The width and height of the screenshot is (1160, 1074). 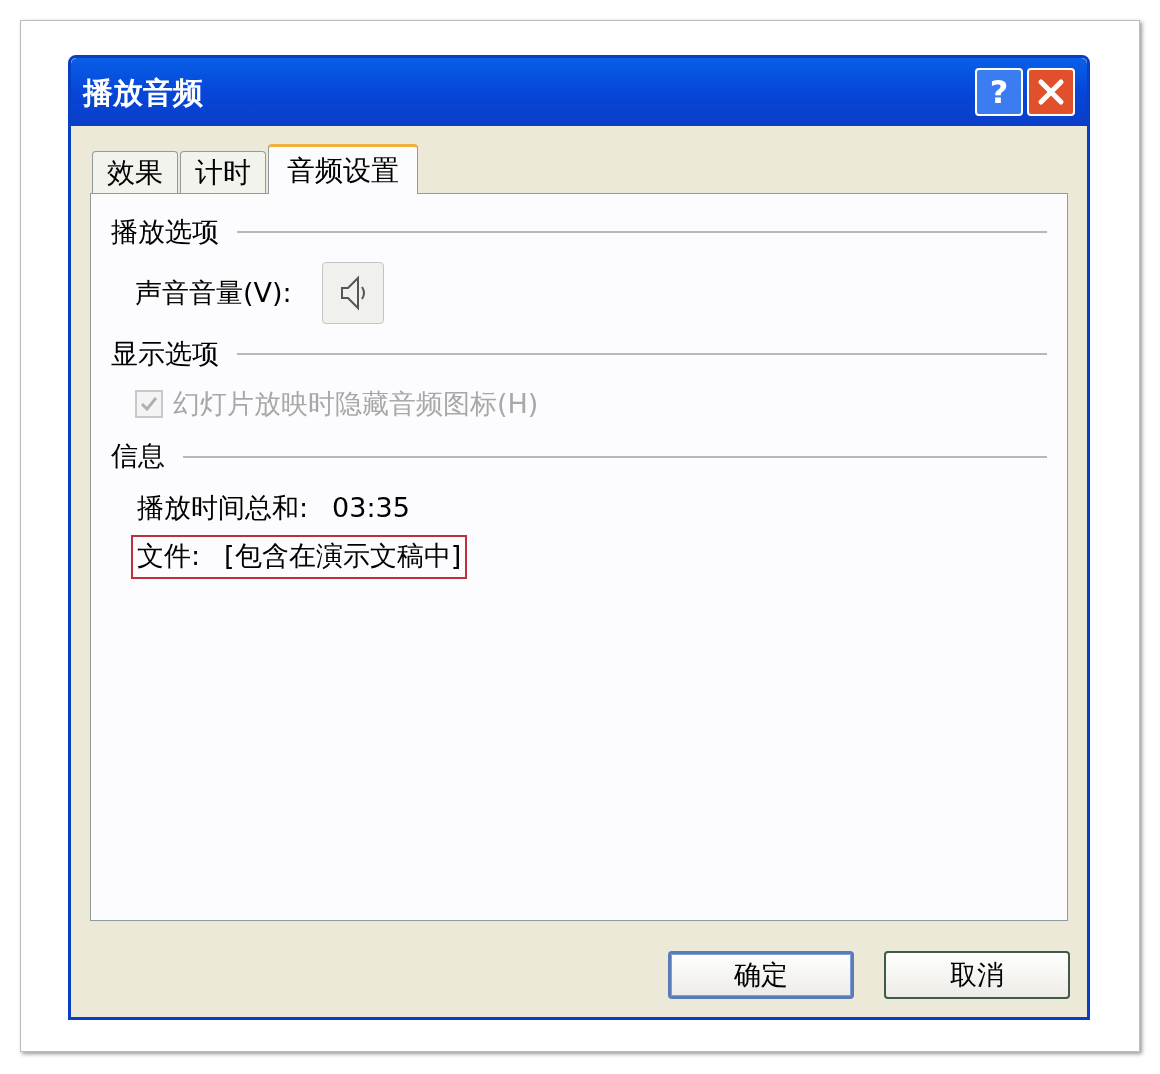 What do you see at coordinates (343, 169) in the screenshot?
I see `tab: 音频设置` at bounding box center [343, 169].